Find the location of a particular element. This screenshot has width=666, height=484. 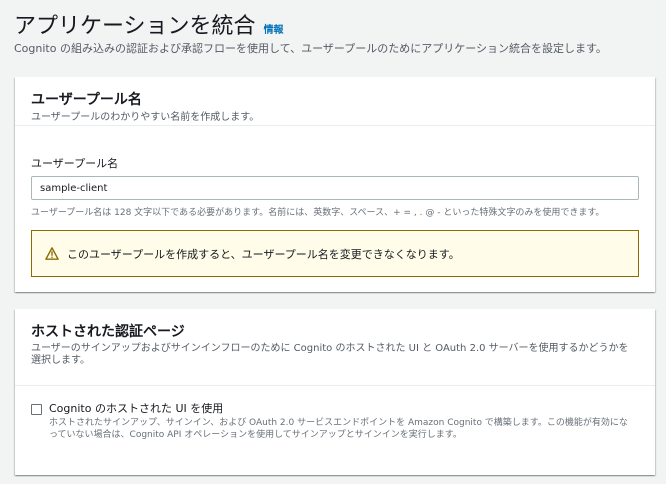

info-link: 情報 is located at coordinates (274, 28).